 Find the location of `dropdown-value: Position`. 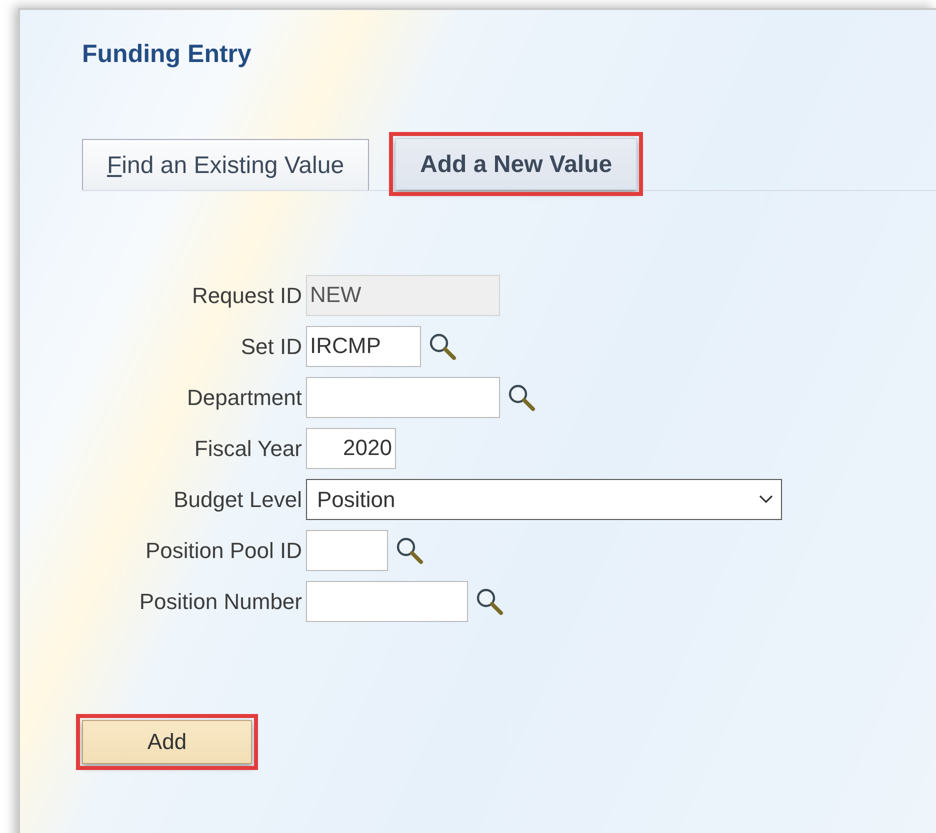

dropdown-value: Position is located at coordinates (356, 500).